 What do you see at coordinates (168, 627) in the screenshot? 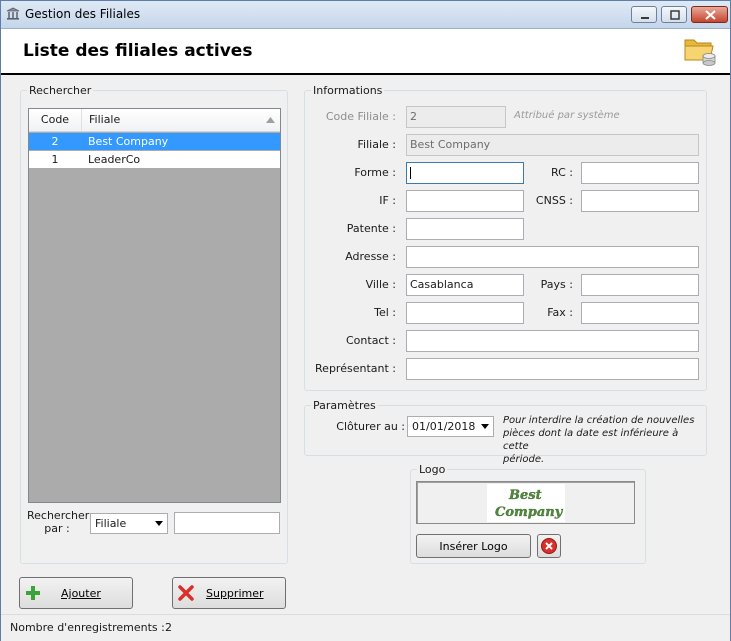
I see `record-count: 2` at bounding box center [168, 627].